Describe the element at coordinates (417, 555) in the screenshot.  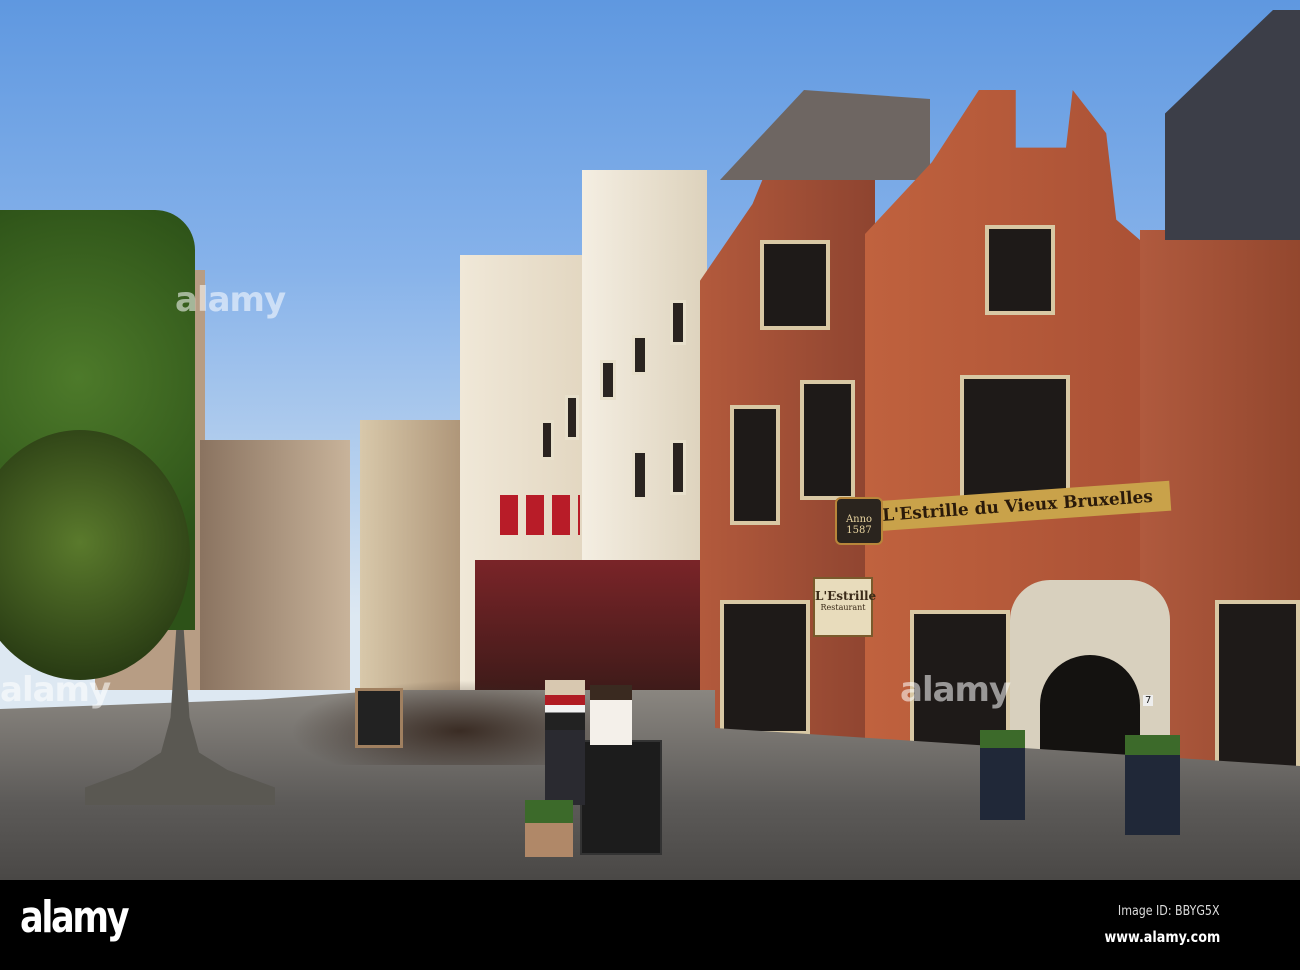
I see `distant-buildings-center` at that location.